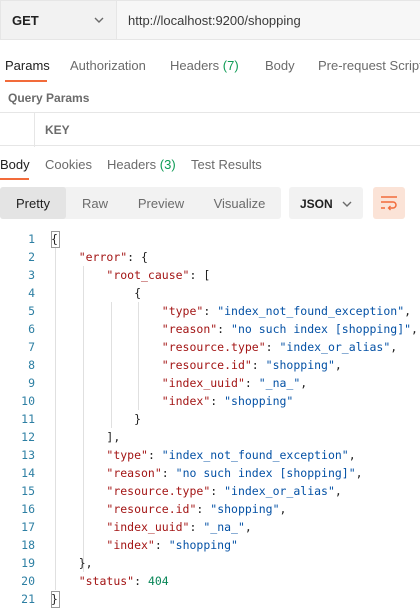  What do you see at coordinates (280, 65) in the screenshot?
I see `tab-body: Body` at bounding box center [280, 65].